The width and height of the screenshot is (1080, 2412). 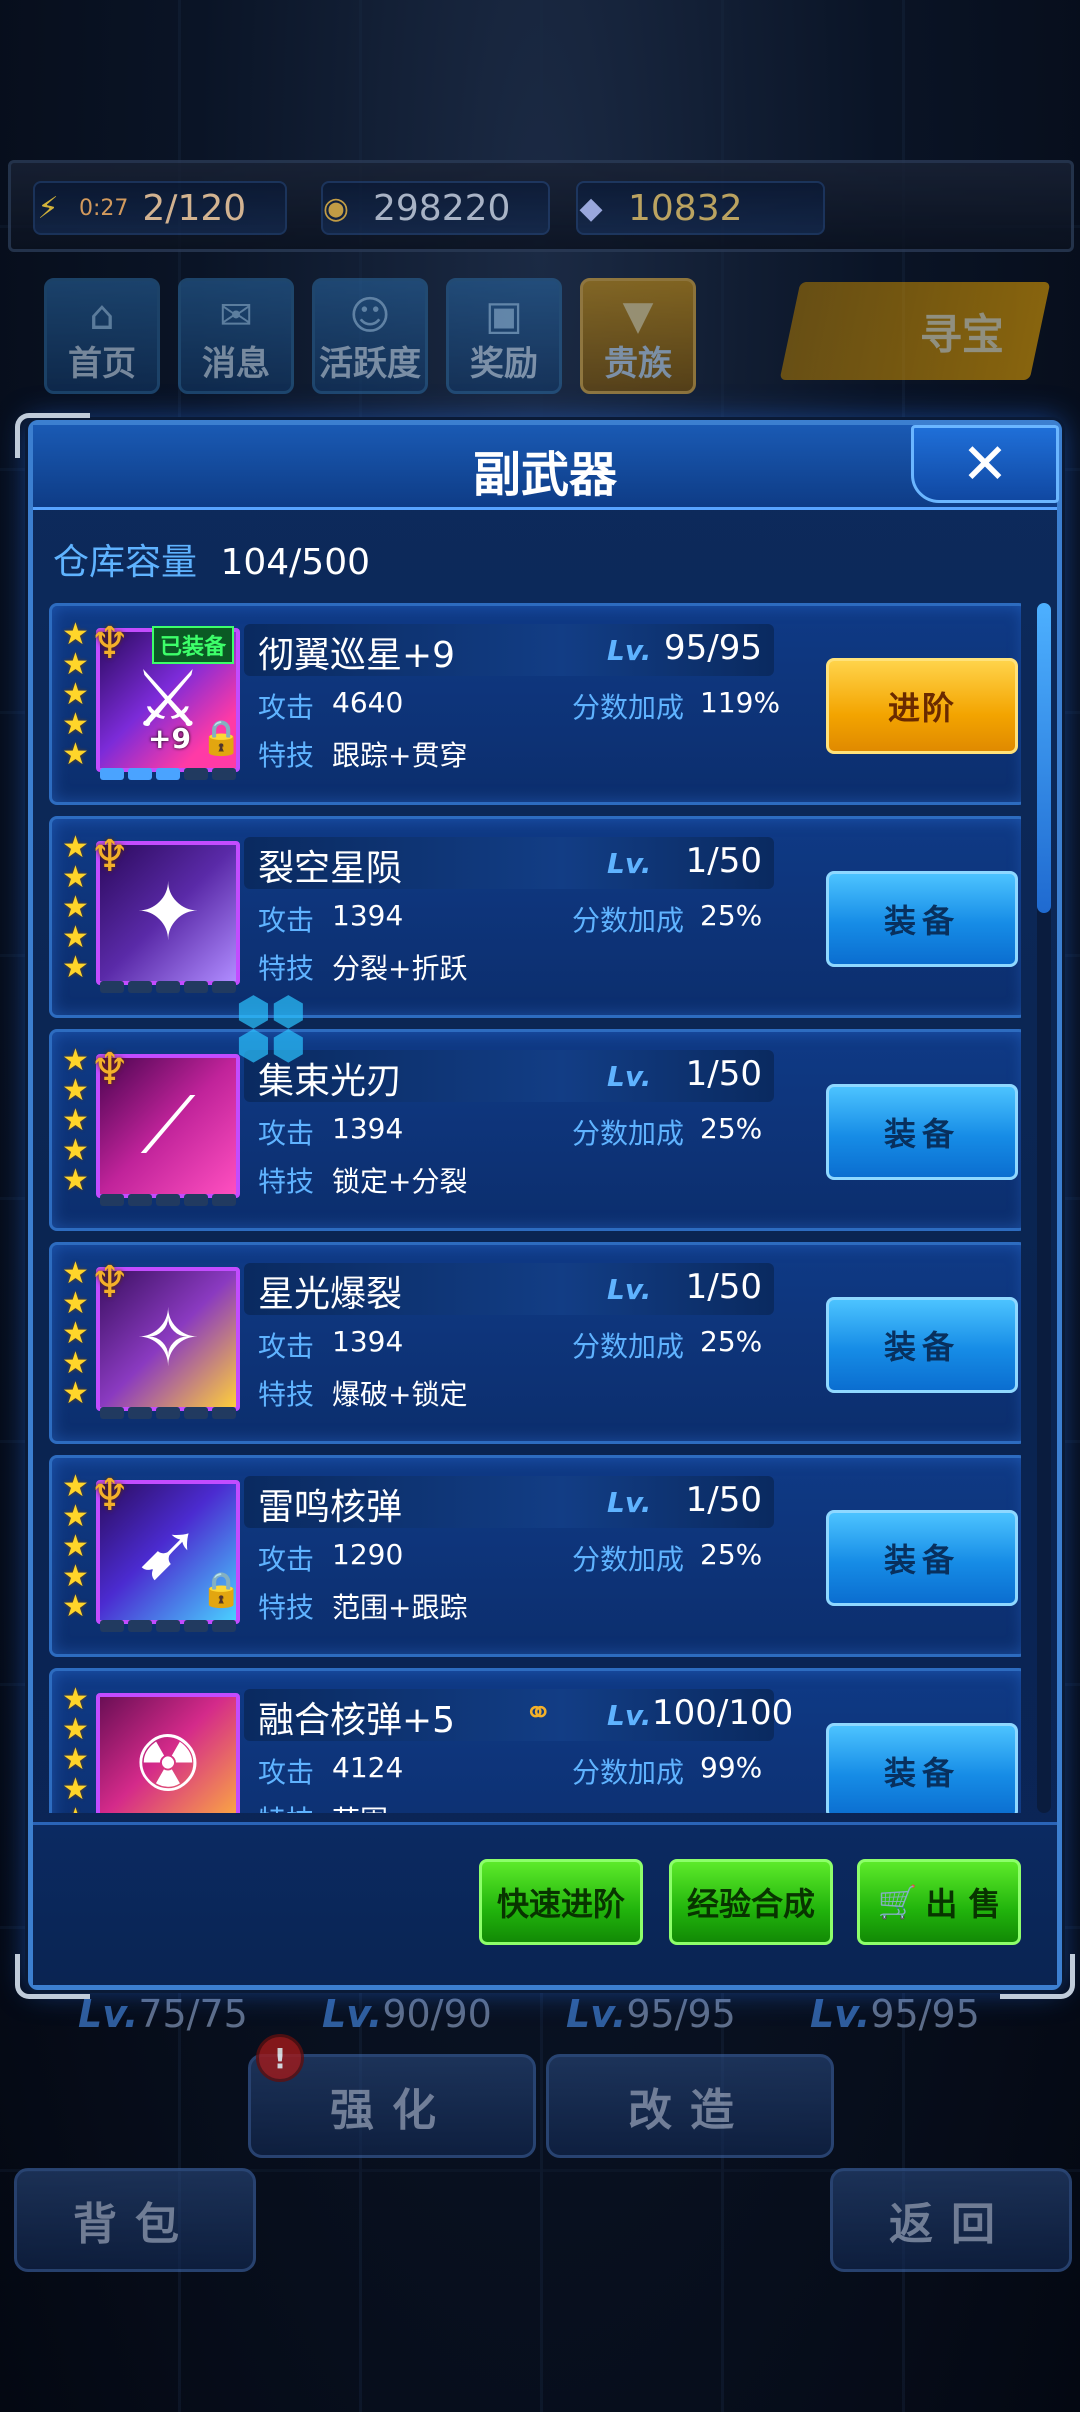 What do you see at coordinates (442, 208) in the screenshot?
I see `coin-value: 298220` at bounding box center [442, 208].